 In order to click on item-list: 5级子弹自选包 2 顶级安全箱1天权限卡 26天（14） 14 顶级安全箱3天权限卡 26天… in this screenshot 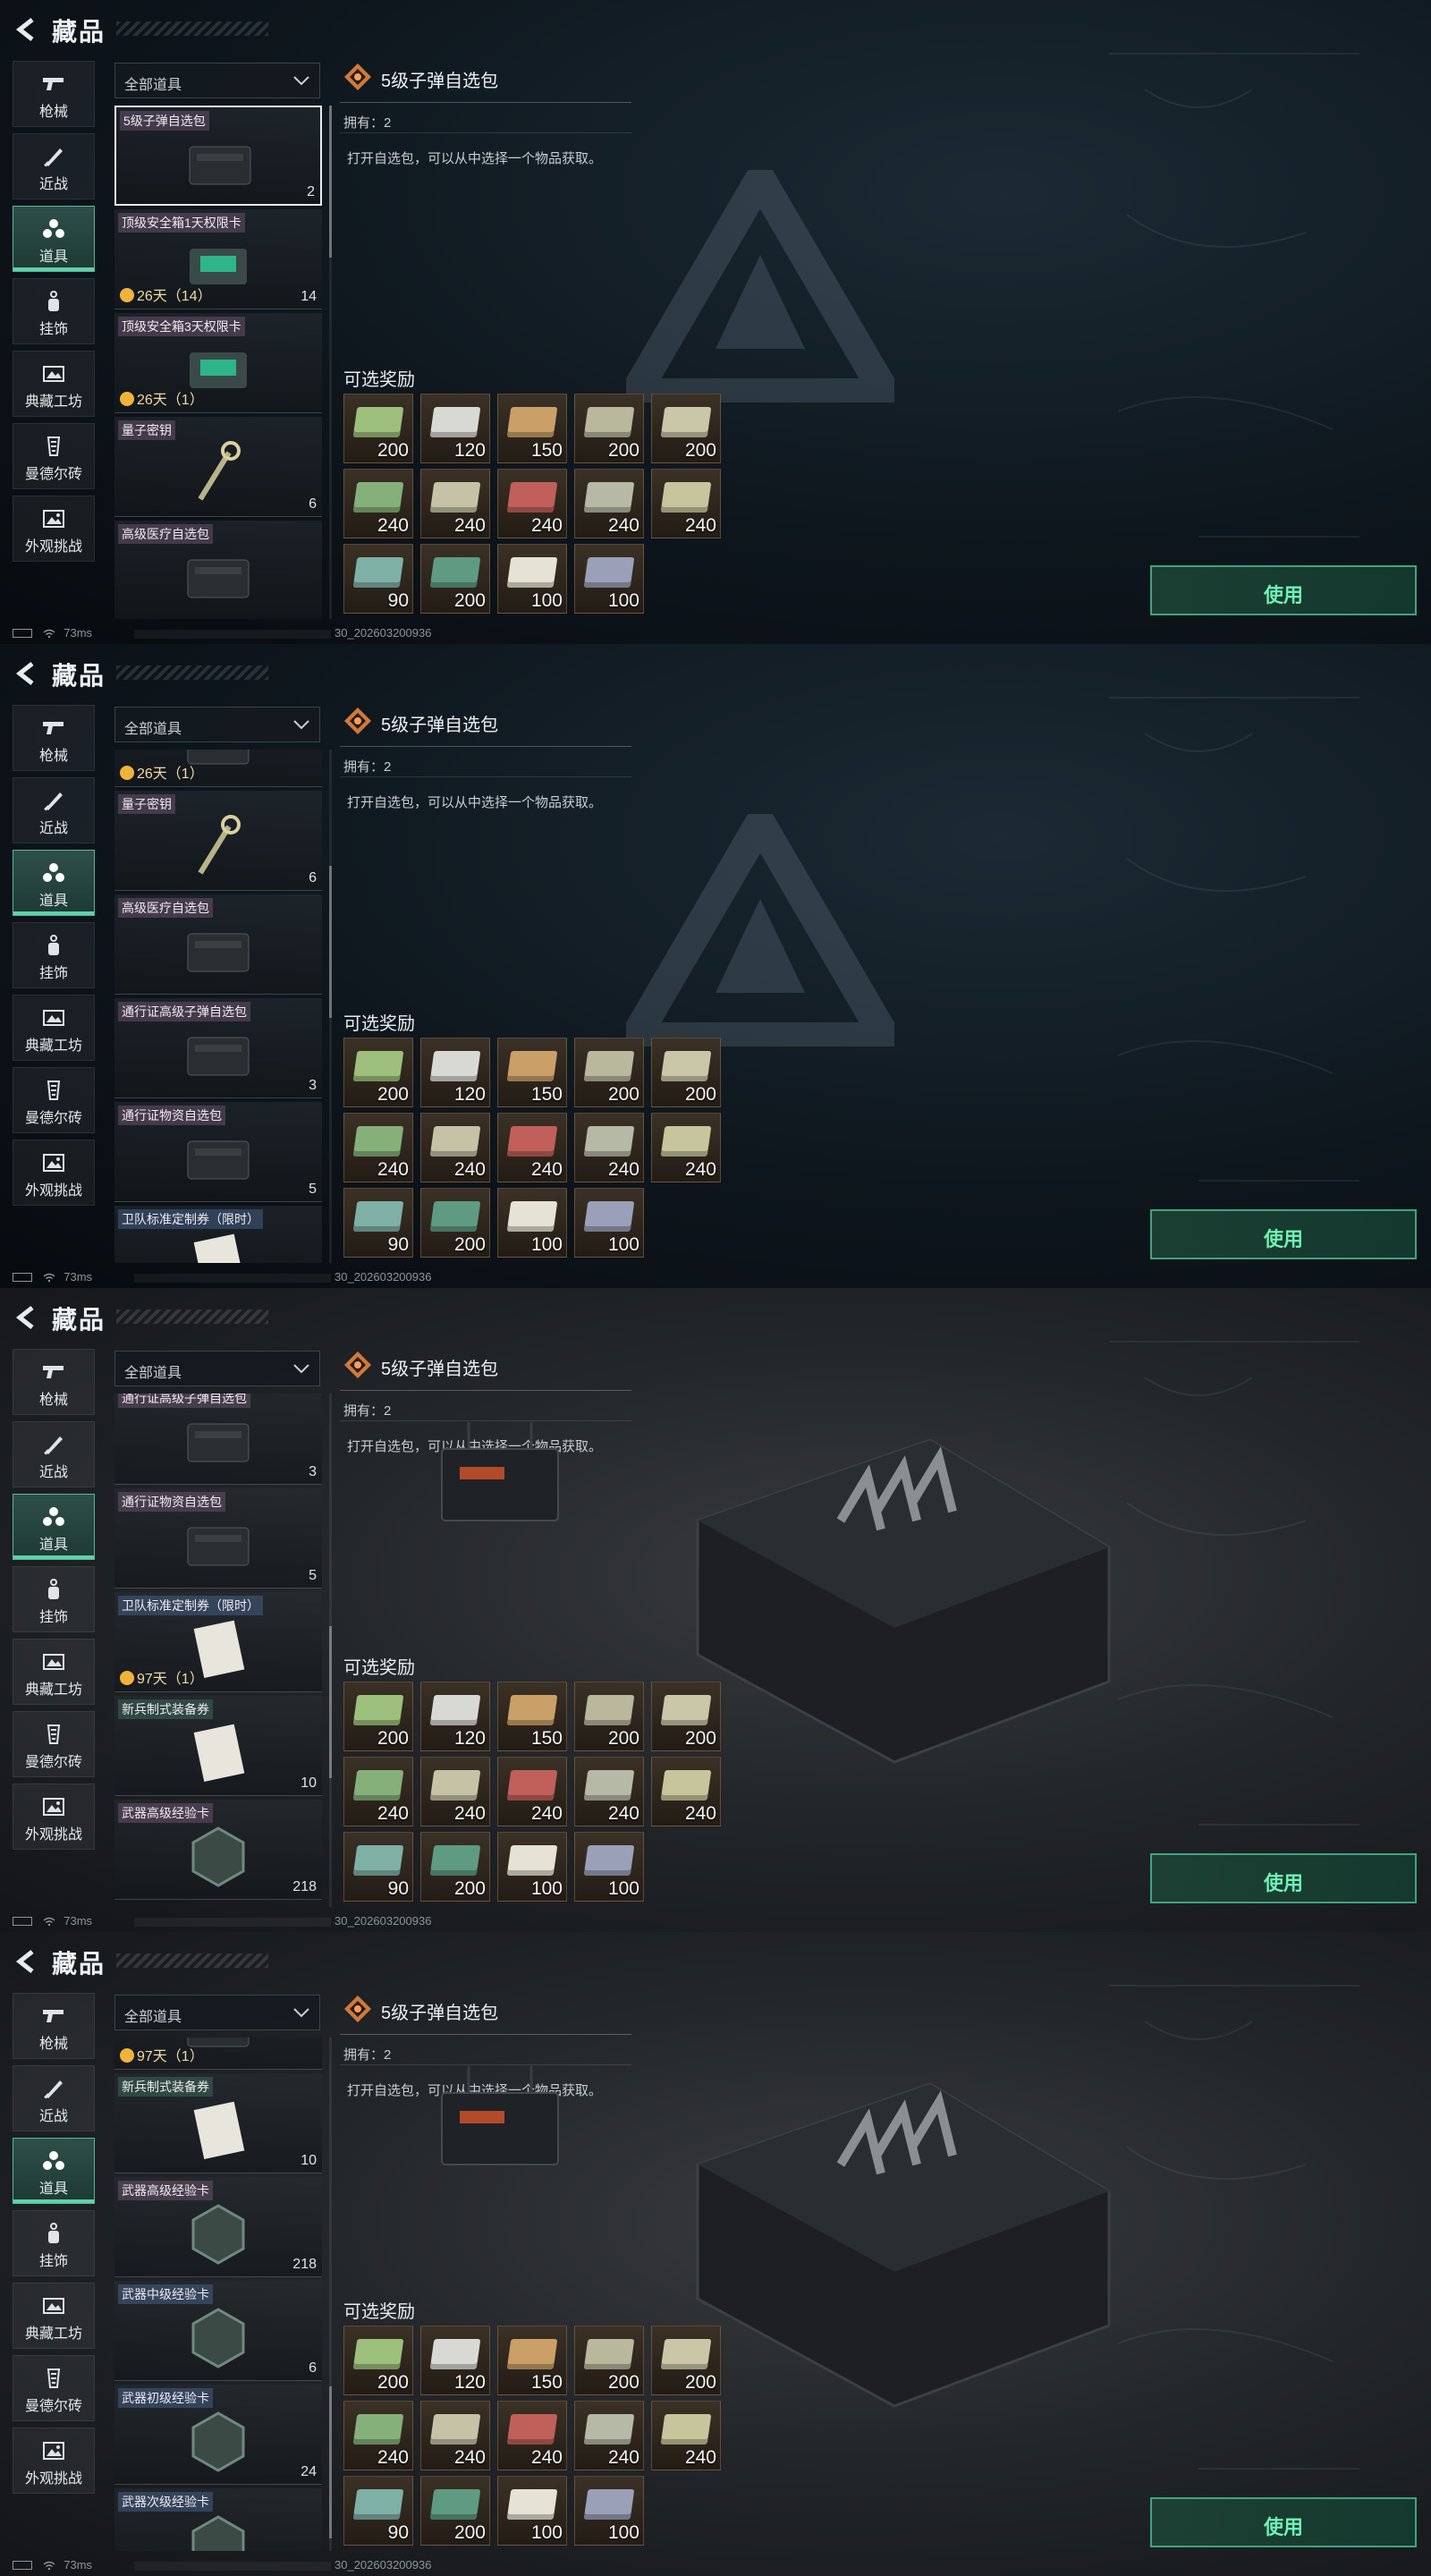, I will do `click(218, 362)`.